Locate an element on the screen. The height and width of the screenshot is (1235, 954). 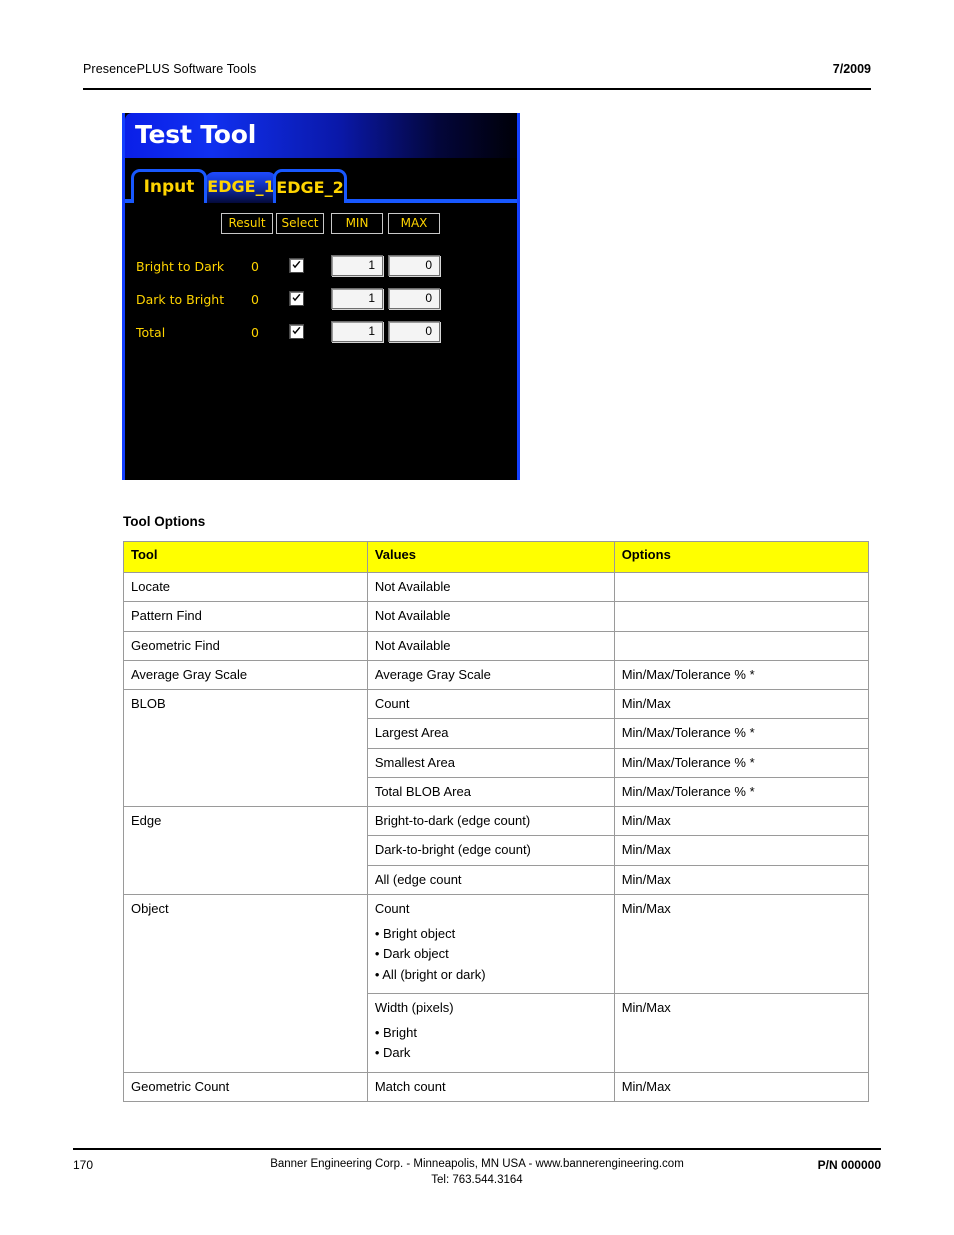
cell-values: All (edge count is located at coordinates (490, 879).